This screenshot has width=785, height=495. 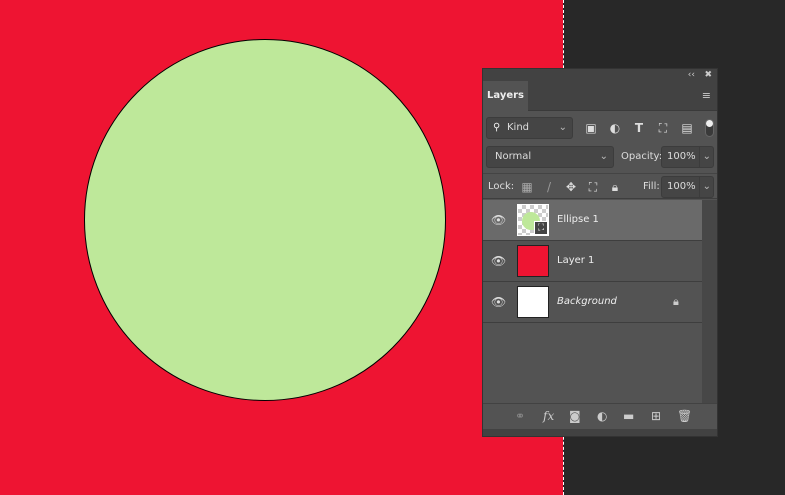 What do you see at coordinates (518, 127) in the screenshot?
I see `filter-kind-label: Kind` at bounding box center [518, 127].